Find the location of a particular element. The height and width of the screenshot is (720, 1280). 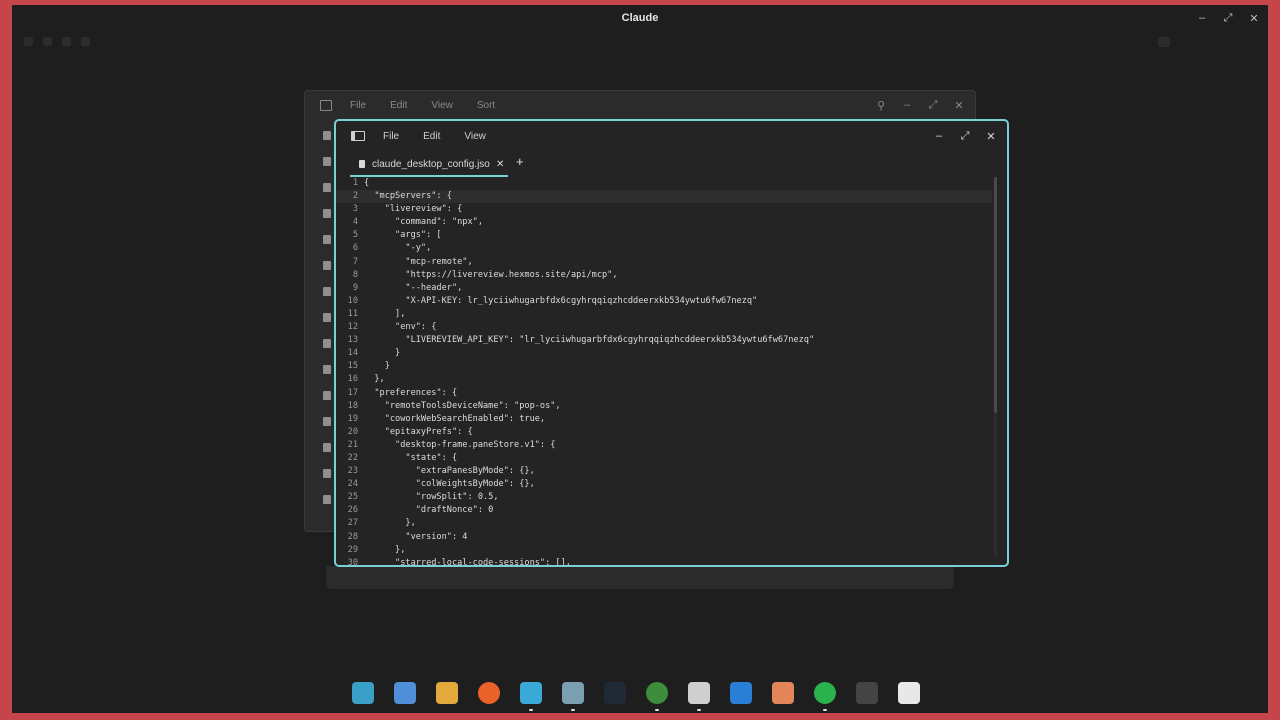

code-line: 25 "rowSplit": 0.5, is located at coordinates (664, 497).